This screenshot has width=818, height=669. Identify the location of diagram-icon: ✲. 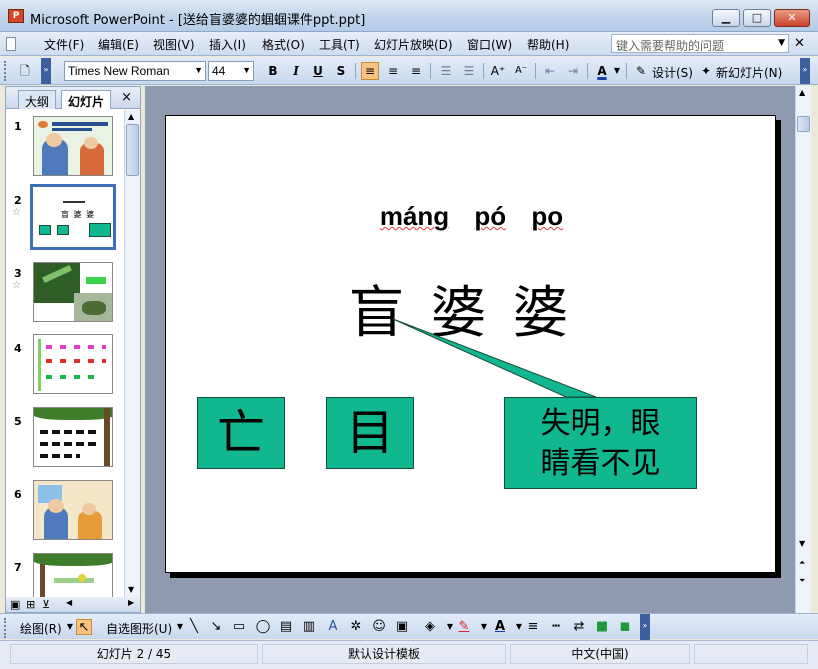
(356, 627).